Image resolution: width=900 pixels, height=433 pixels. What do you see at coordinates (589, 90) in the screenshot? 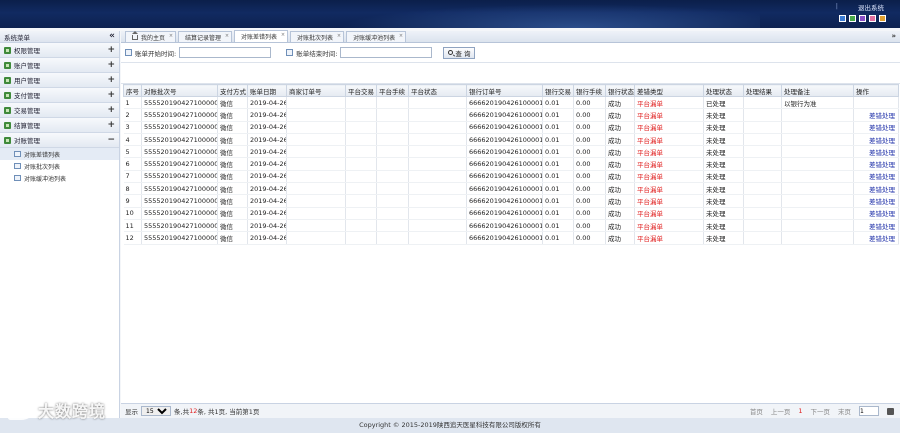
I see `column-header: 银行手续` at bounding box center [589, 90].